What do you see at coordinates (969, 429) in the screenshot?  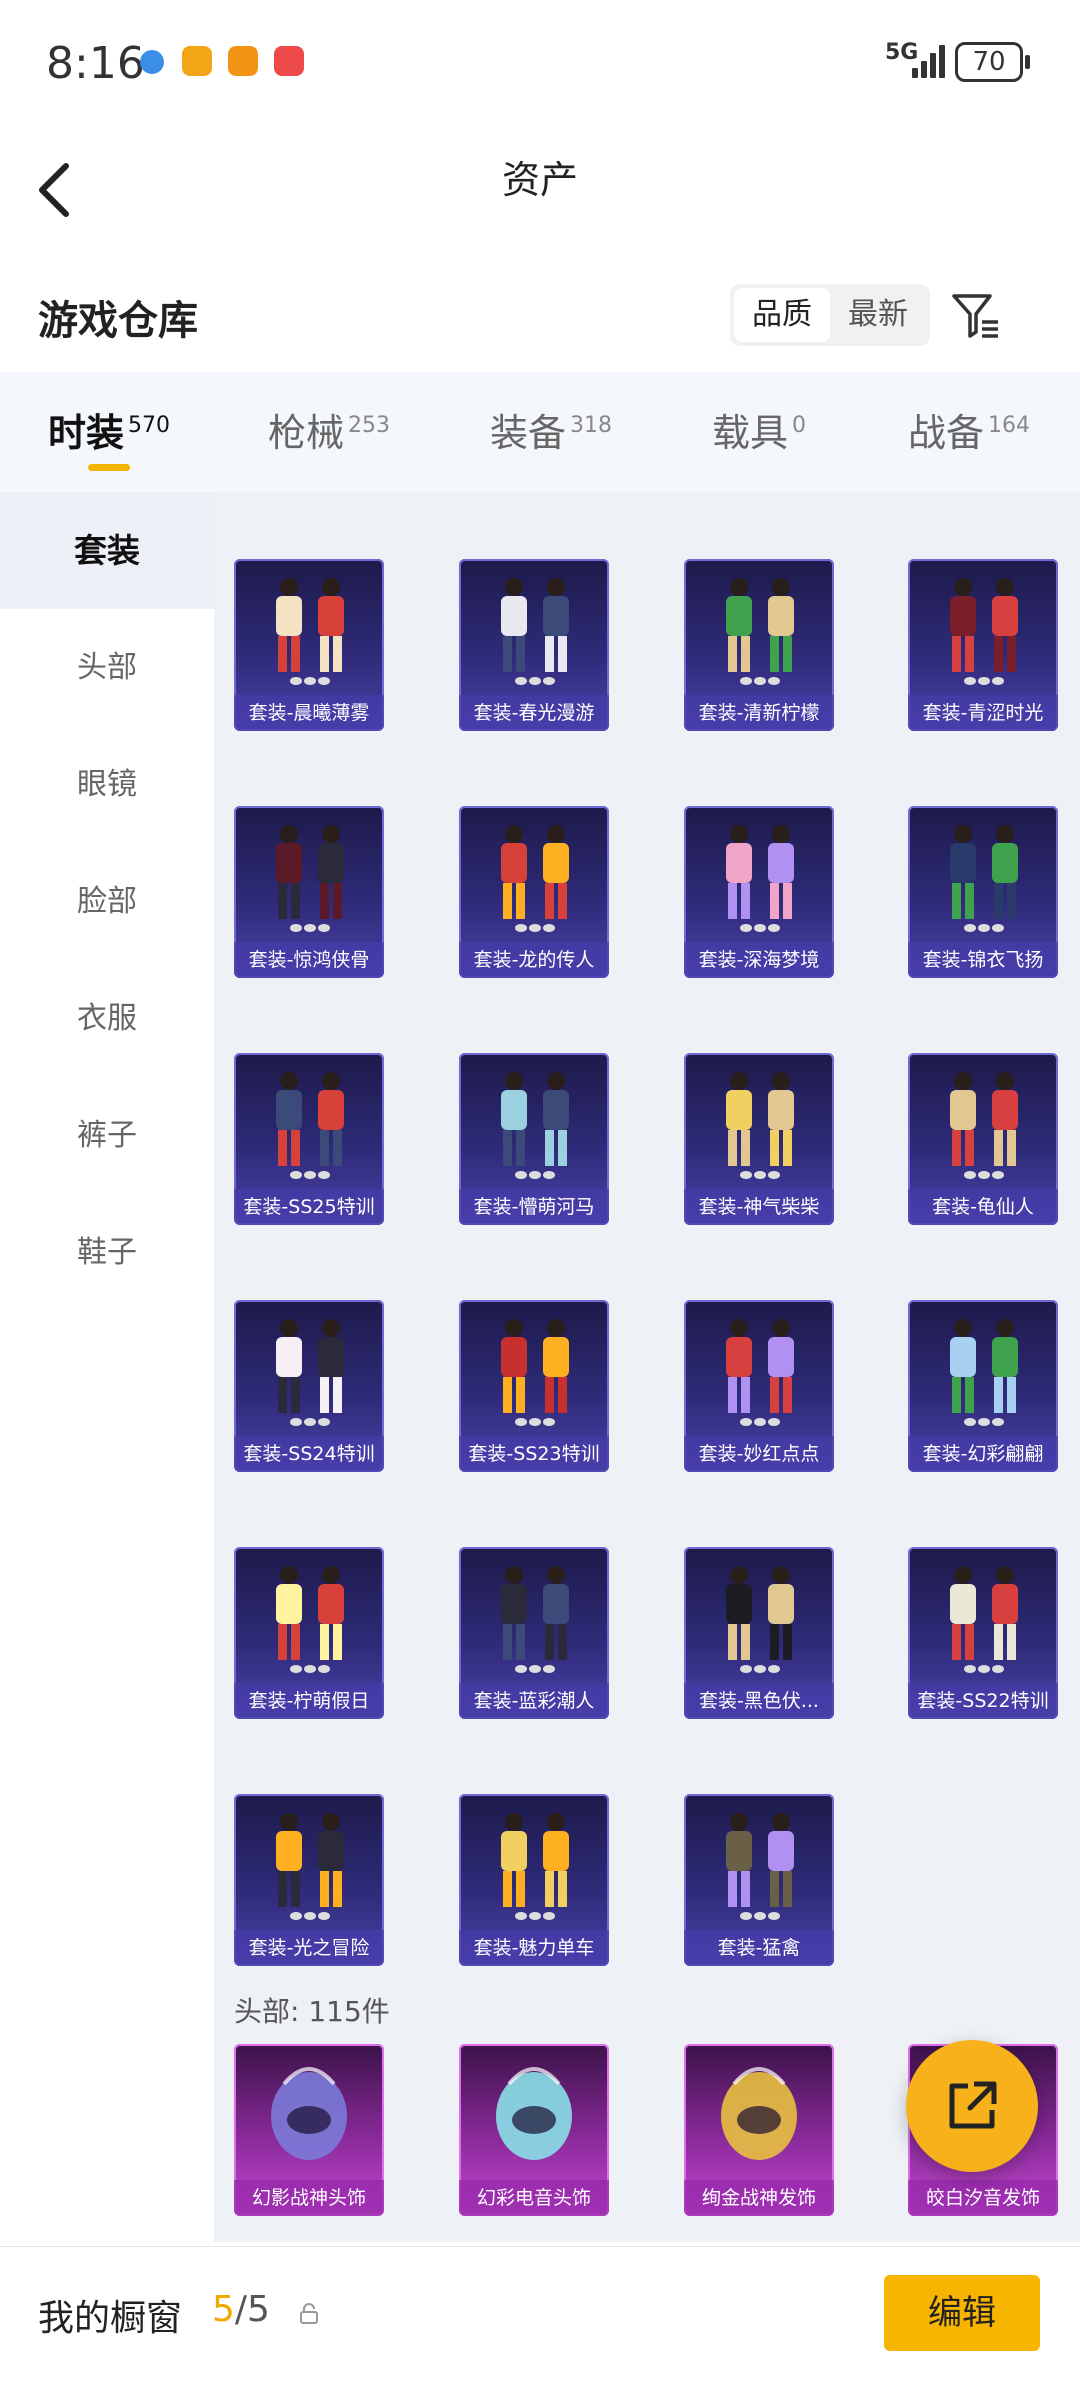 I see `tab-gear: 战备 164` at bounding box center [969, 429].